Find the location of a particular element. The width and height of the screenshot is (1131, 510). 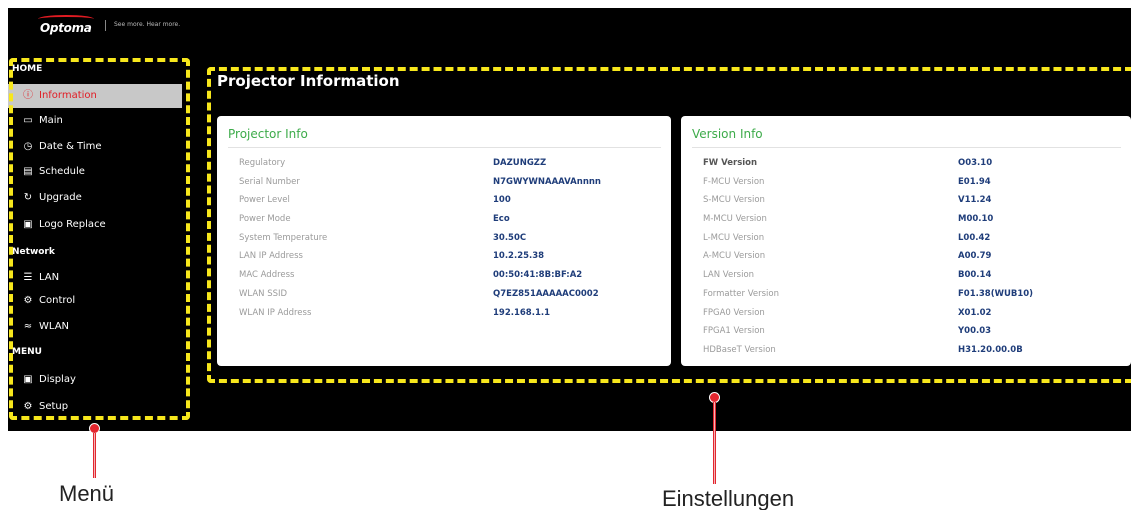

sidebar-item-label: WLAN is located at coordinates (54, 326).